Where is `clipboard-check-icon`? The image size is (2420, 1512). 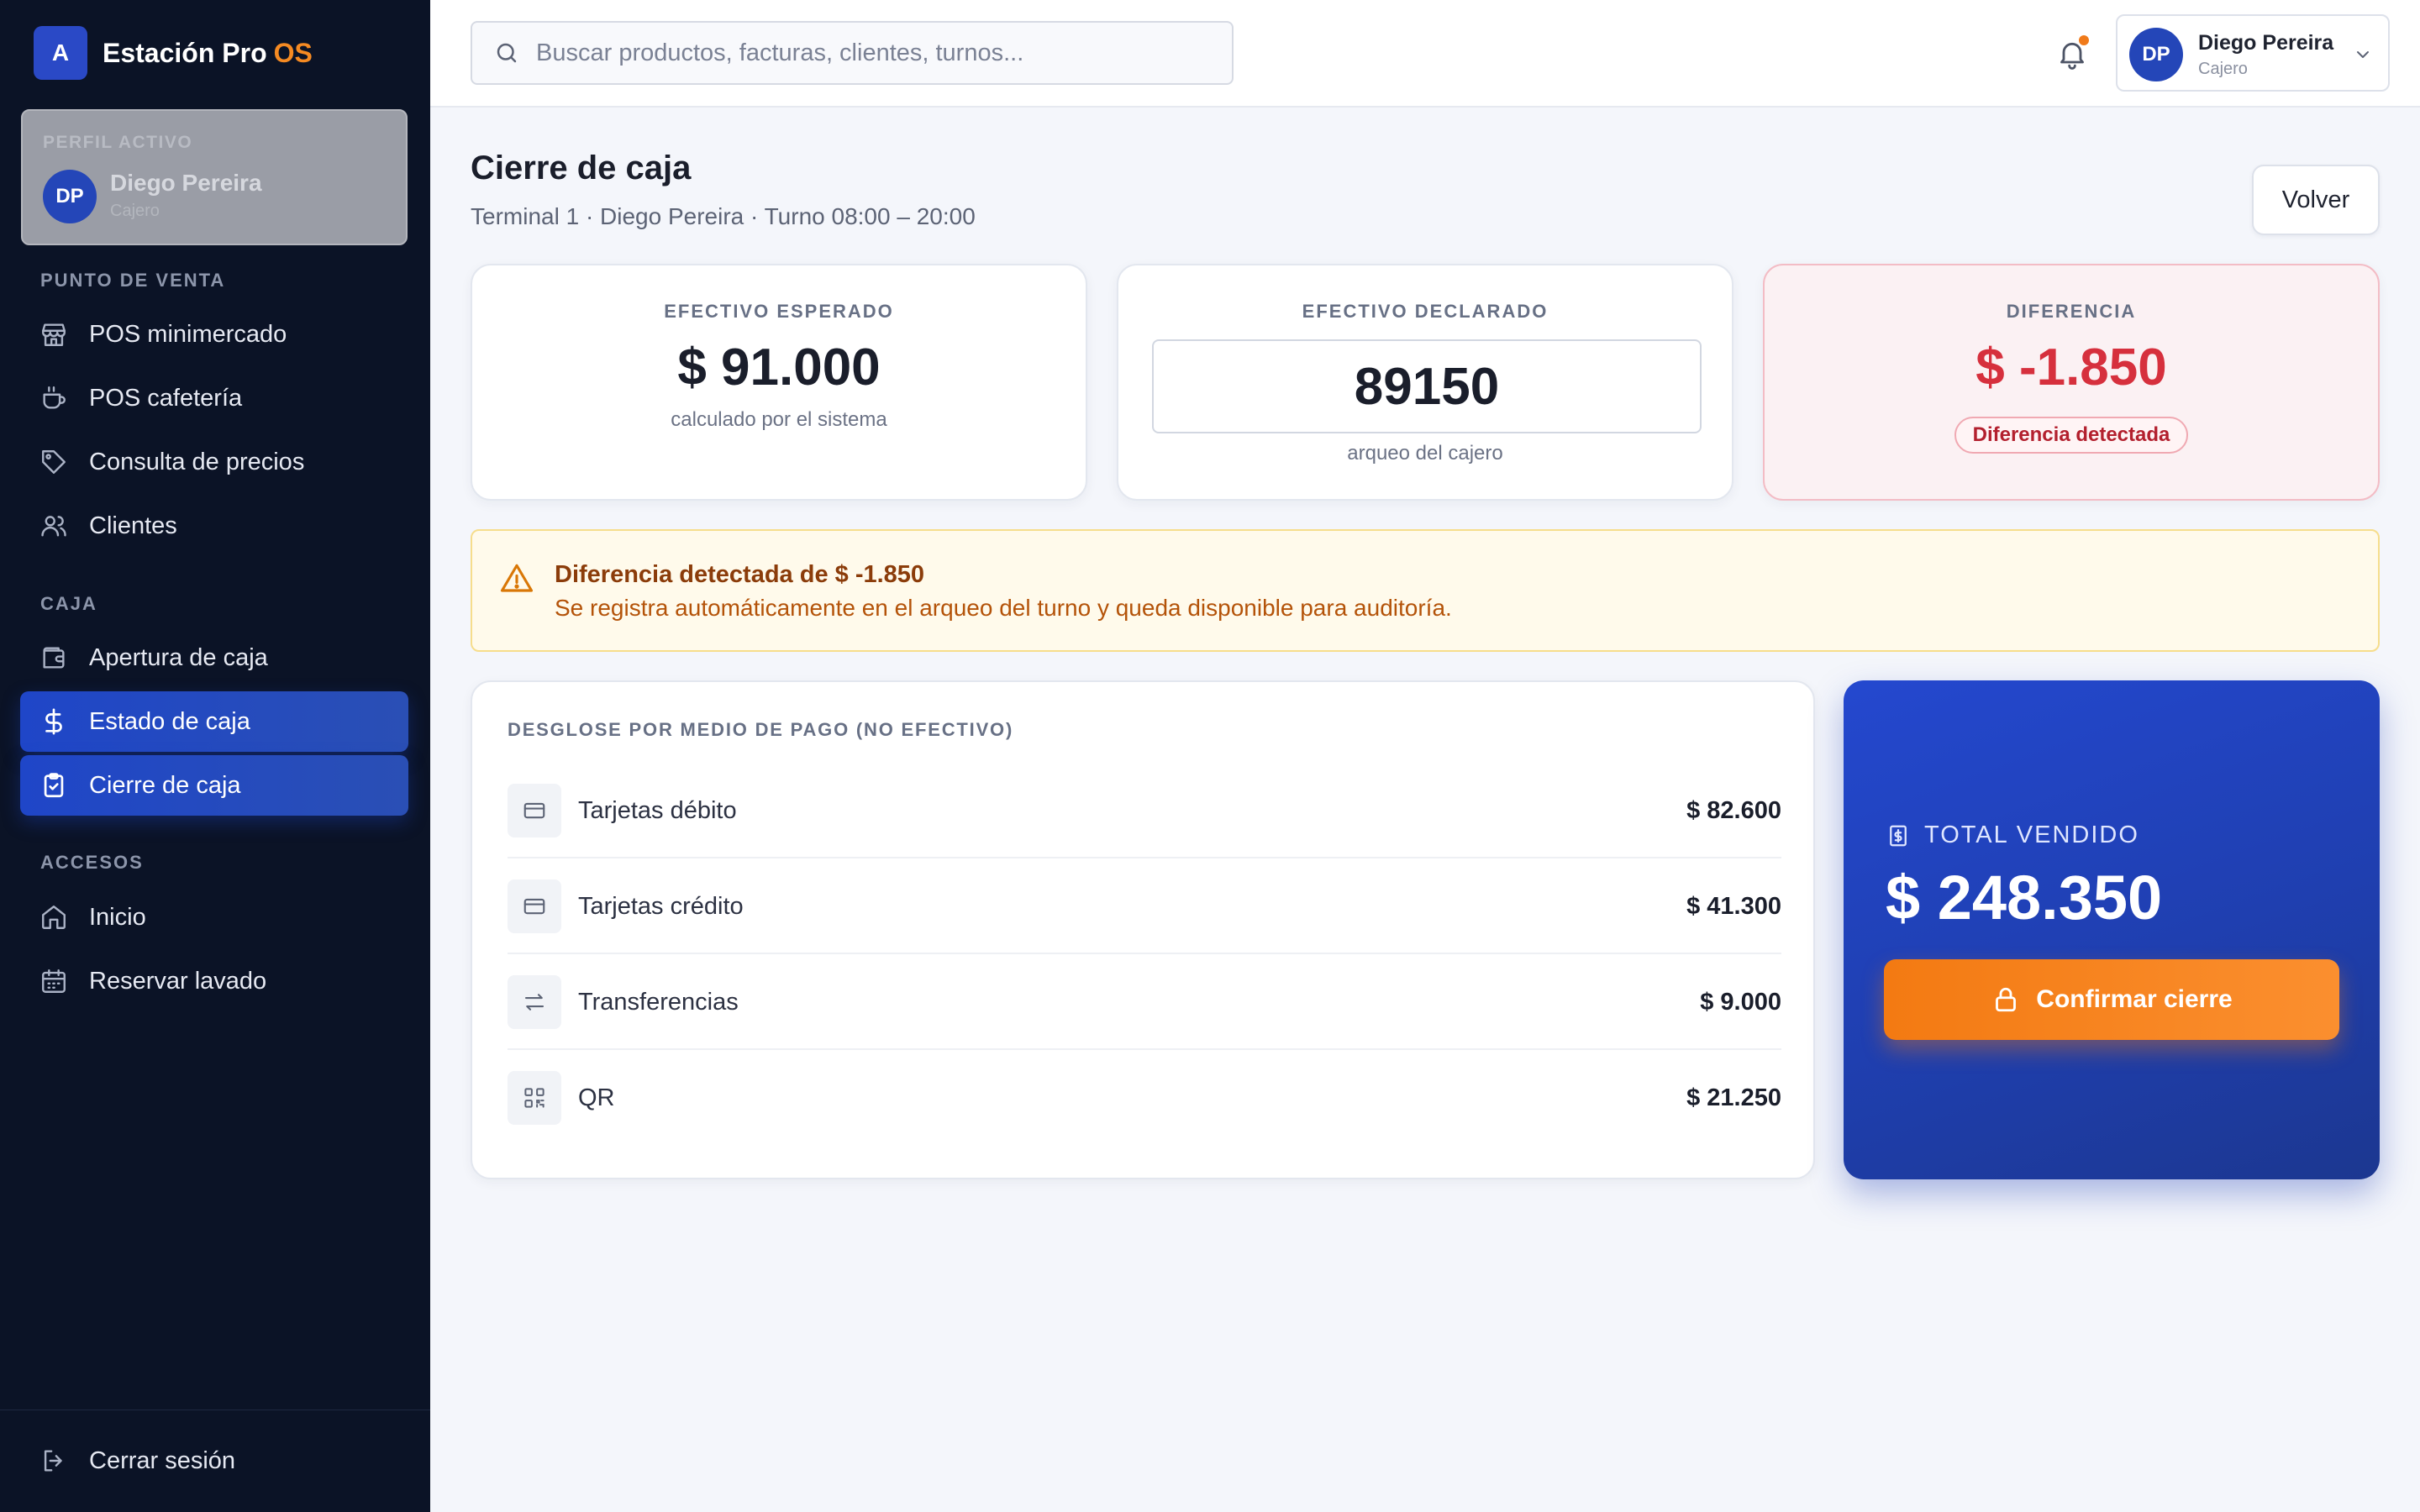
clipboard-check-icon is located at coordinates (54, 785).